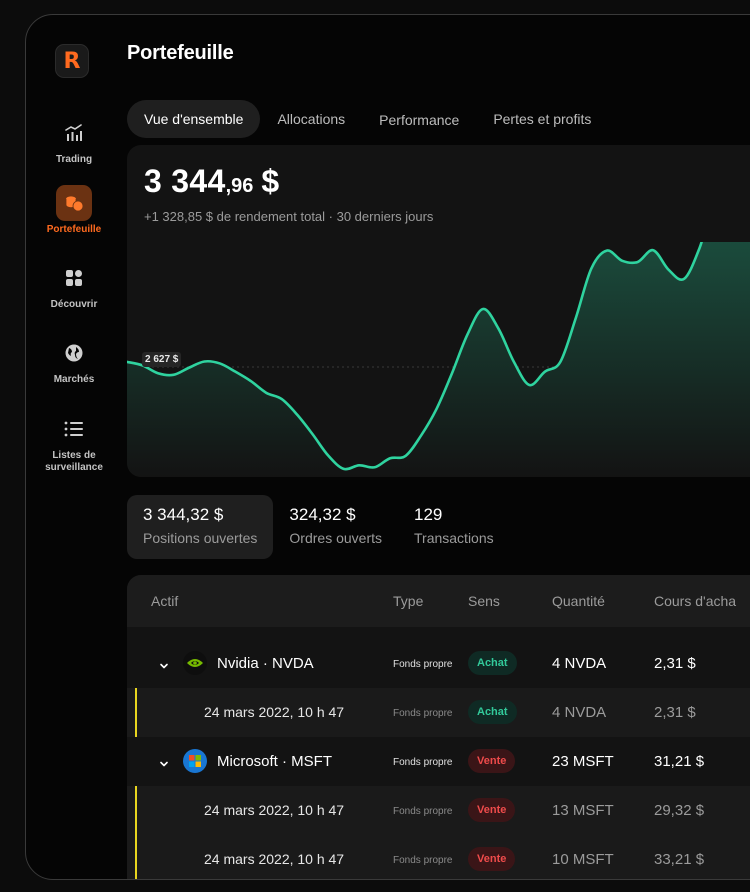 This screenshot has width=750, height=892. I want to click on sidebar-item-label-line2: surveillance, so click(74, 467).